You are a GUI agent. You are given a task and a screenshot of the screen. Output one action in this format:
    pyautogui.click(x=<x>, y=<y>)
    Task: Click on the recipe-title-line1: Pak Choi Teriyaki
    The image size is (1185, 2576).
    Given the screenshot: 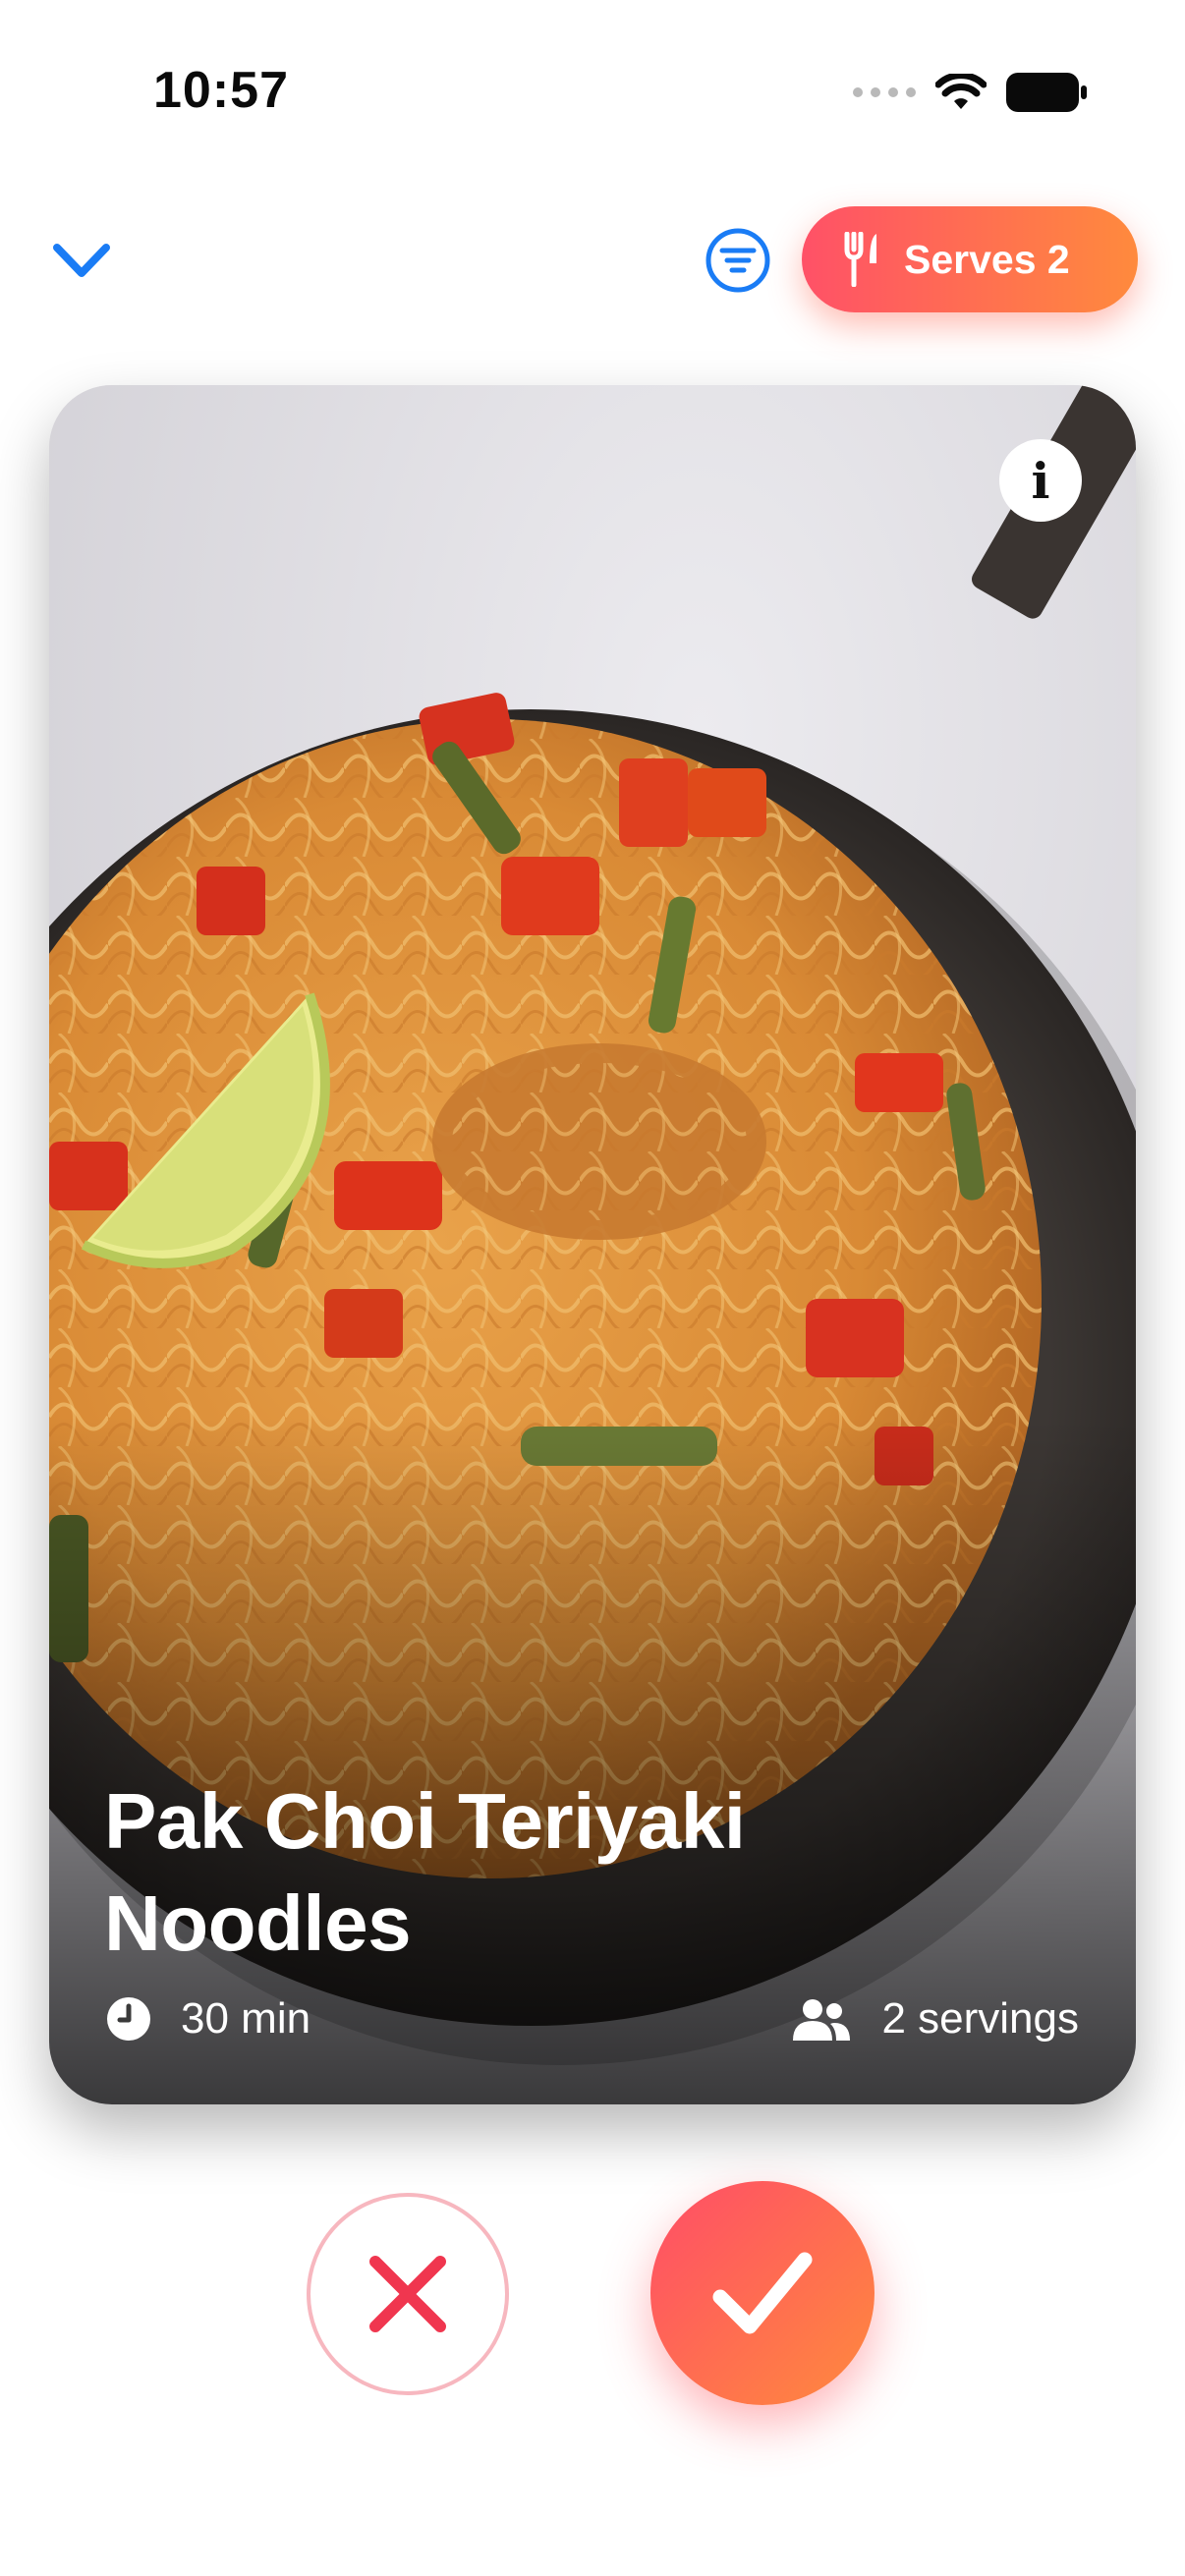 What is the action you would take?
    pyautogui.click(x=425, y=1821)
    